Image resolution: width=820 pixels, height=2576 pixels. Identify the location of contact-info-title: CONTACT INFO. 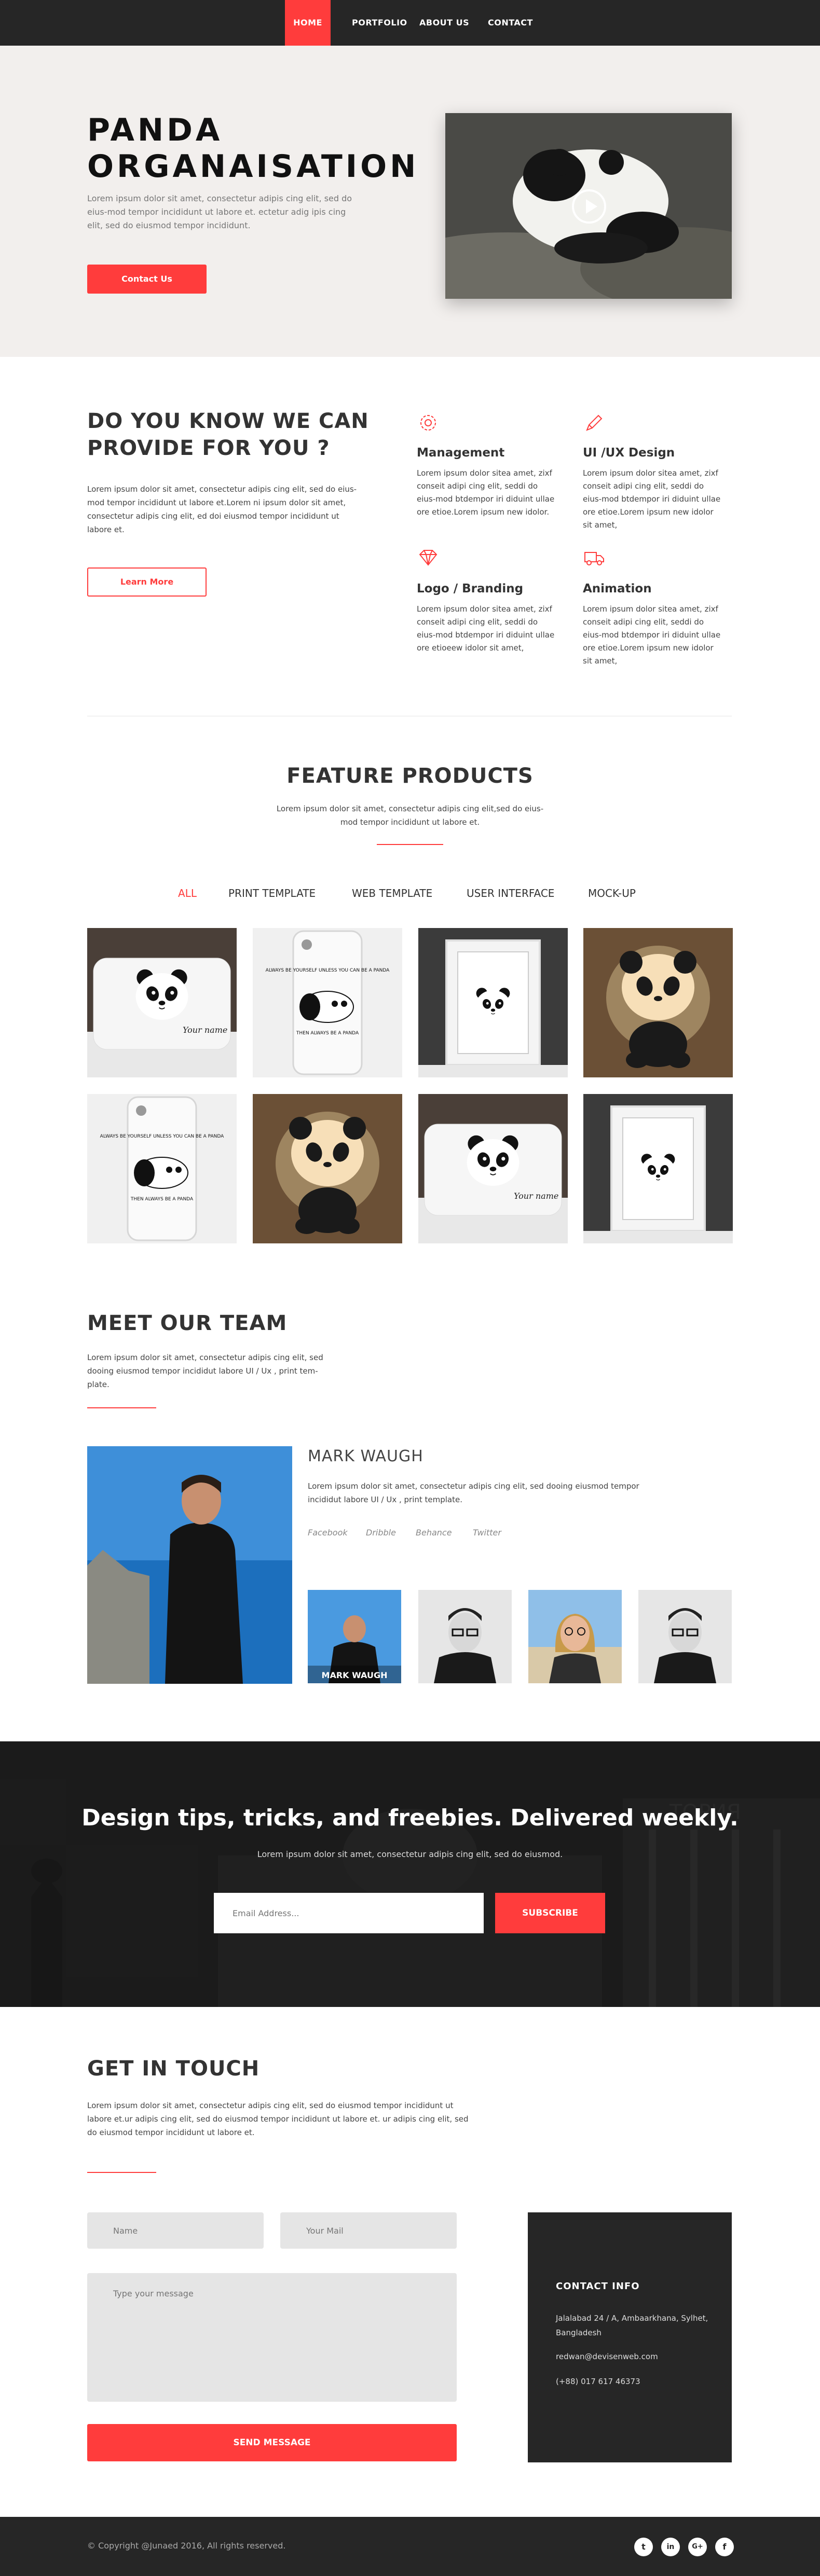
(598, 2286).